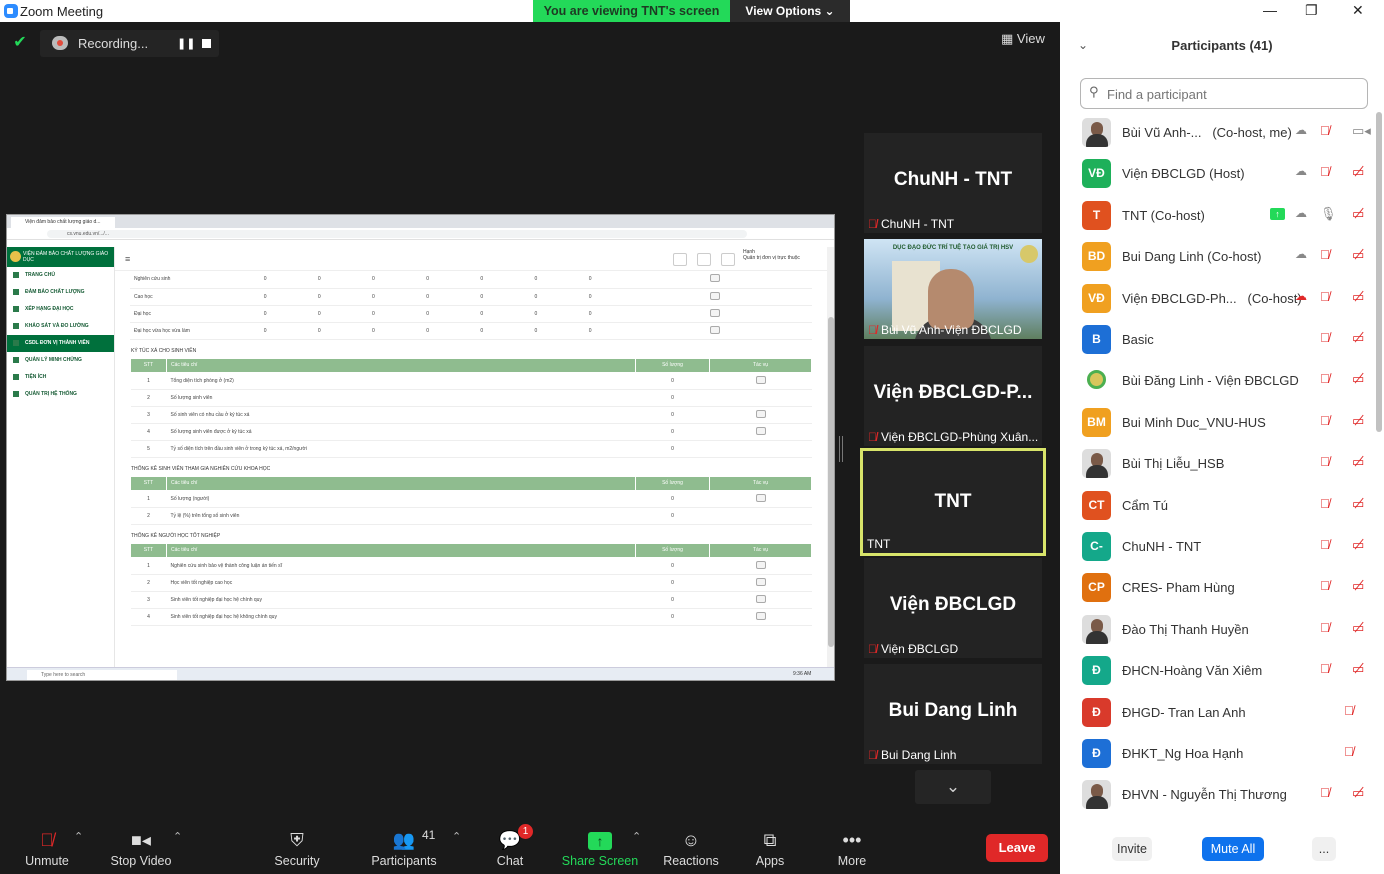 The image size is (1384, 874). Describe the element at coordinates (852, 848) in the screenshot. I see `more-button: ••• More` at that location.